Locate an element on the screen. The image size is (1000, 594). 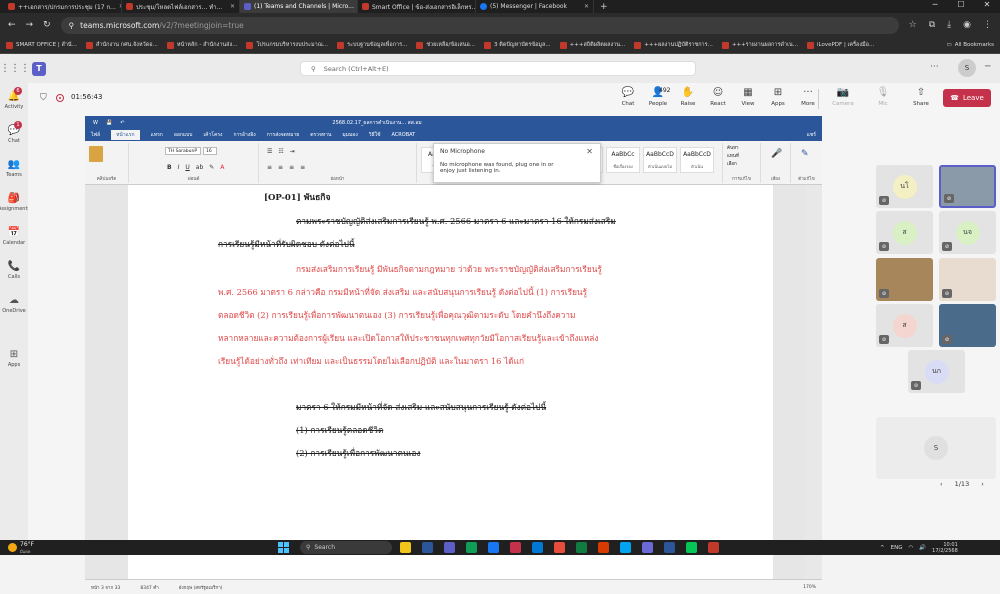
apps-button: ⊞ Apps is located at coordinates (778, 97).